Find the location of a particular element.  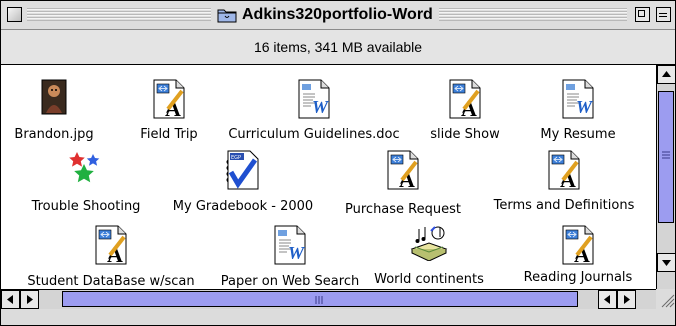

window-title-text: Adkins320portfolio-Word is located at coordinates (337, 14).